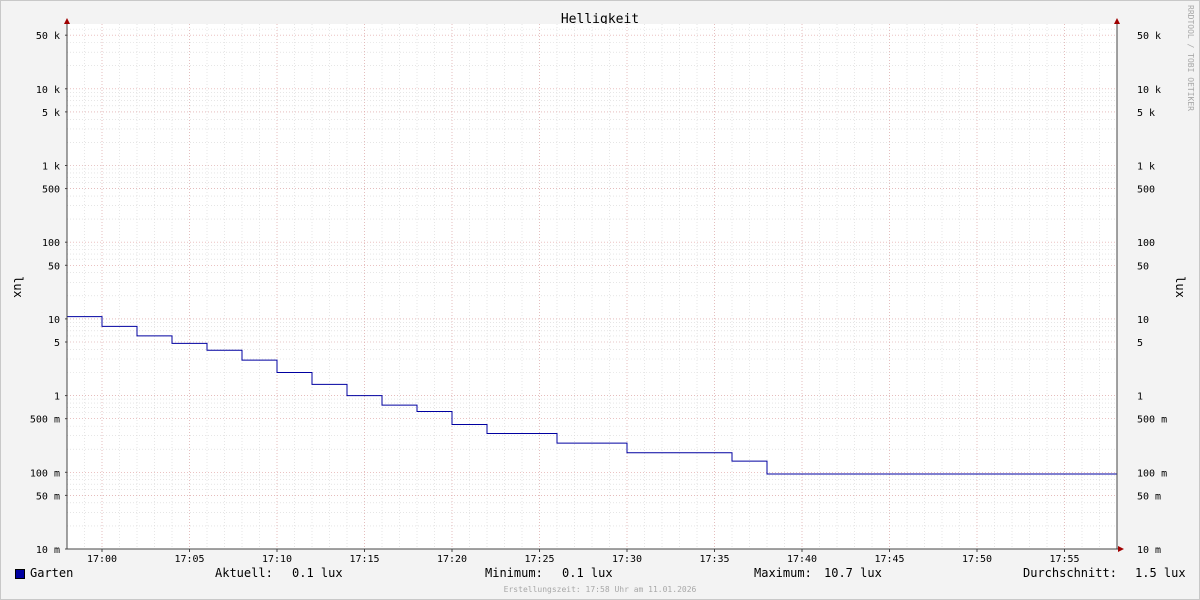  What do you see at coordinates (102, 559) in the screenshot?
I see `x-tick-label: 17:00` at bounding box center [102, 559].